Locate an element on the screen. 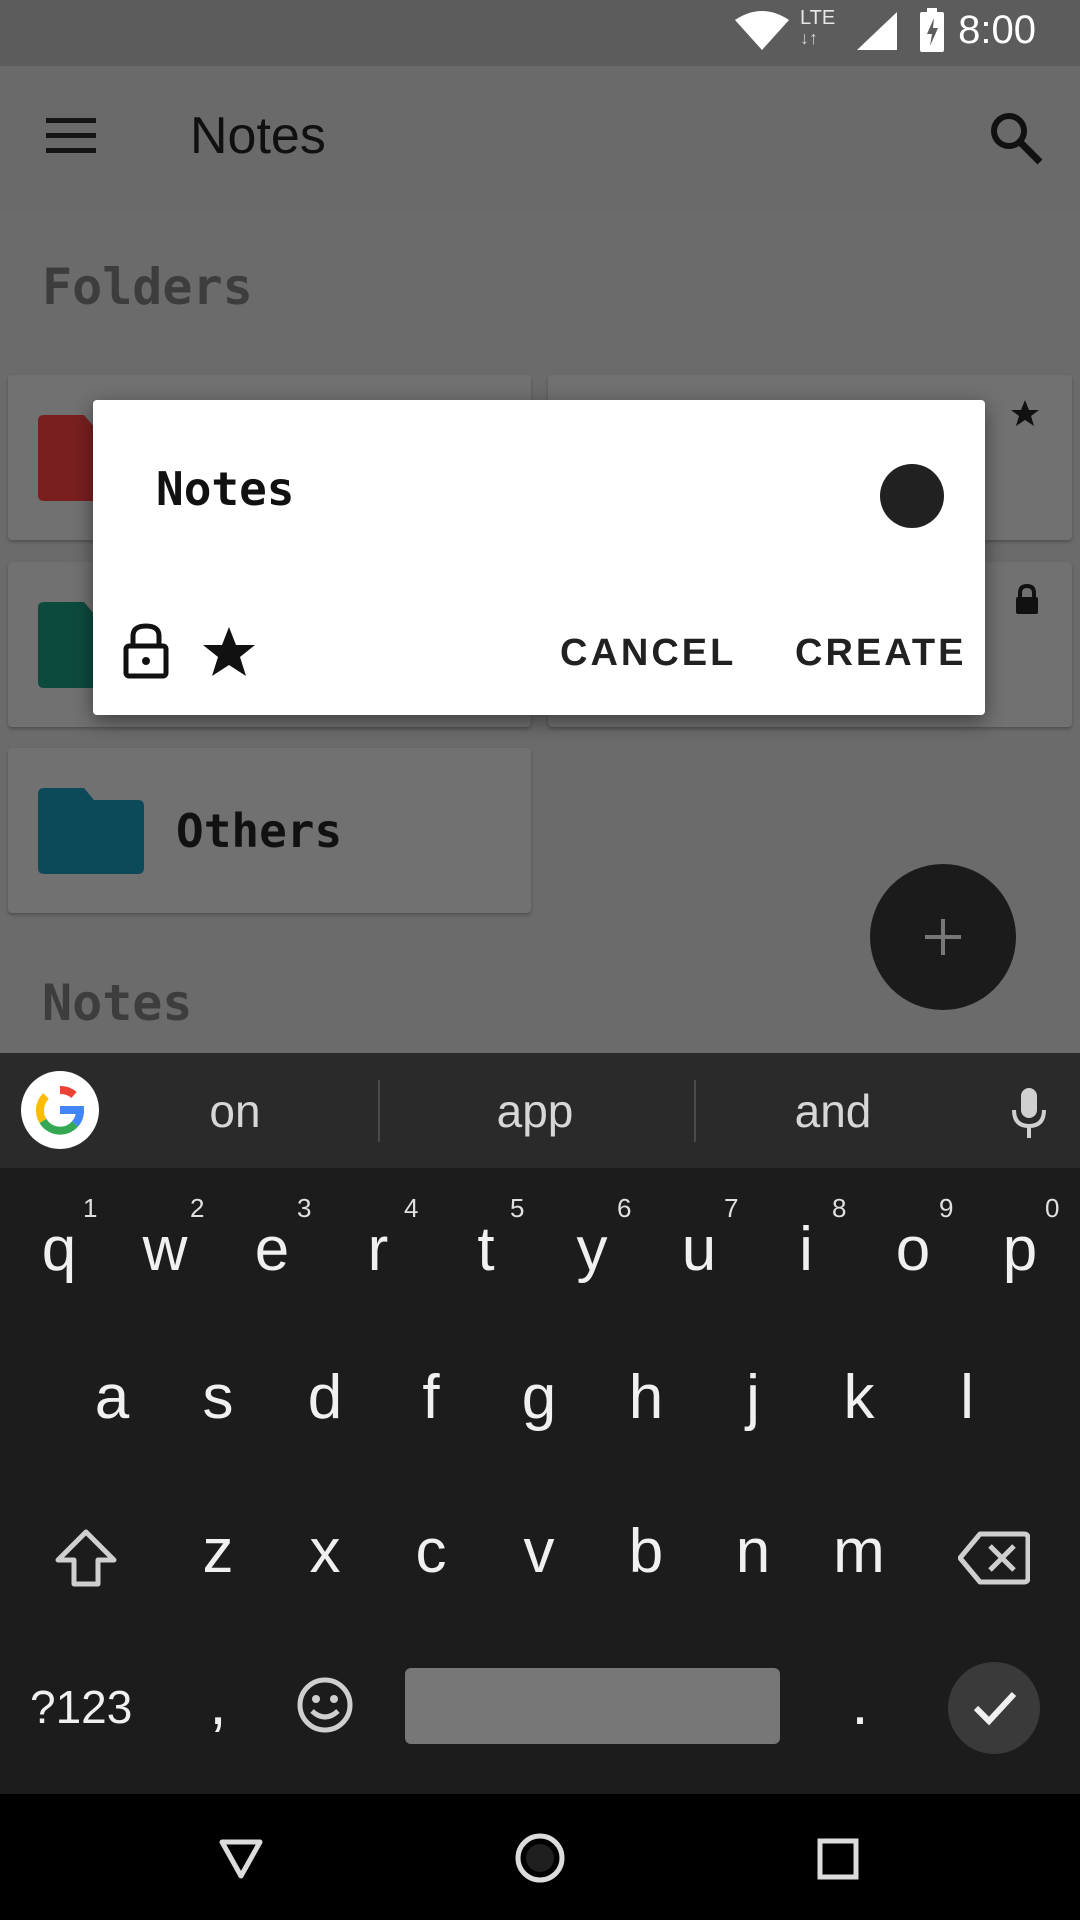 The width and height of the screenshot is (1080, 1920). key-d: d is located at coordinates (325, 1397).